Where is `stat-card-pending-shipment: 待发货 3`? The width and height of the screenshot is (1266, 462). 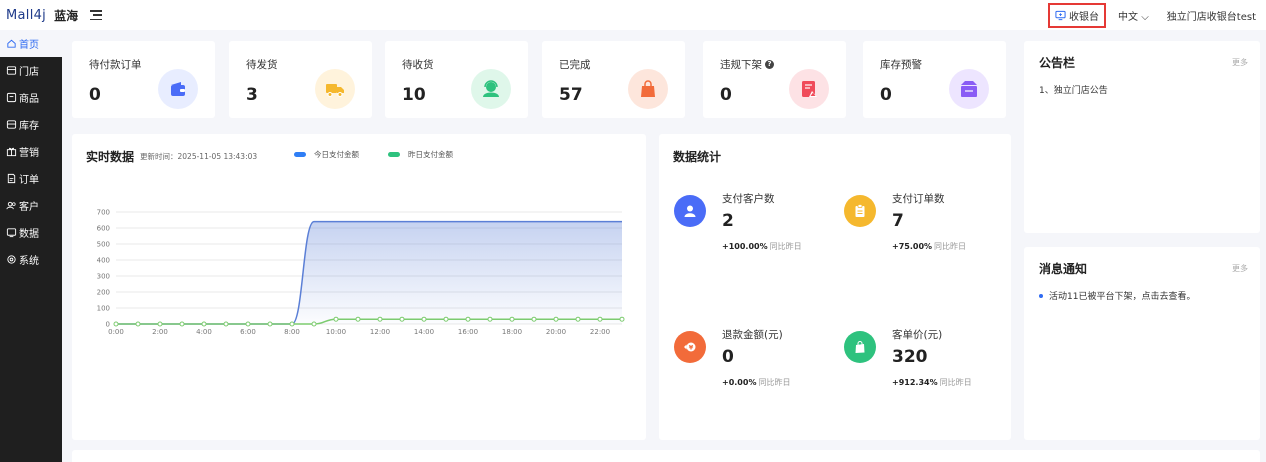 stat-card-pending-shipment: 待发货 3 is located at coordinates (300, 79).